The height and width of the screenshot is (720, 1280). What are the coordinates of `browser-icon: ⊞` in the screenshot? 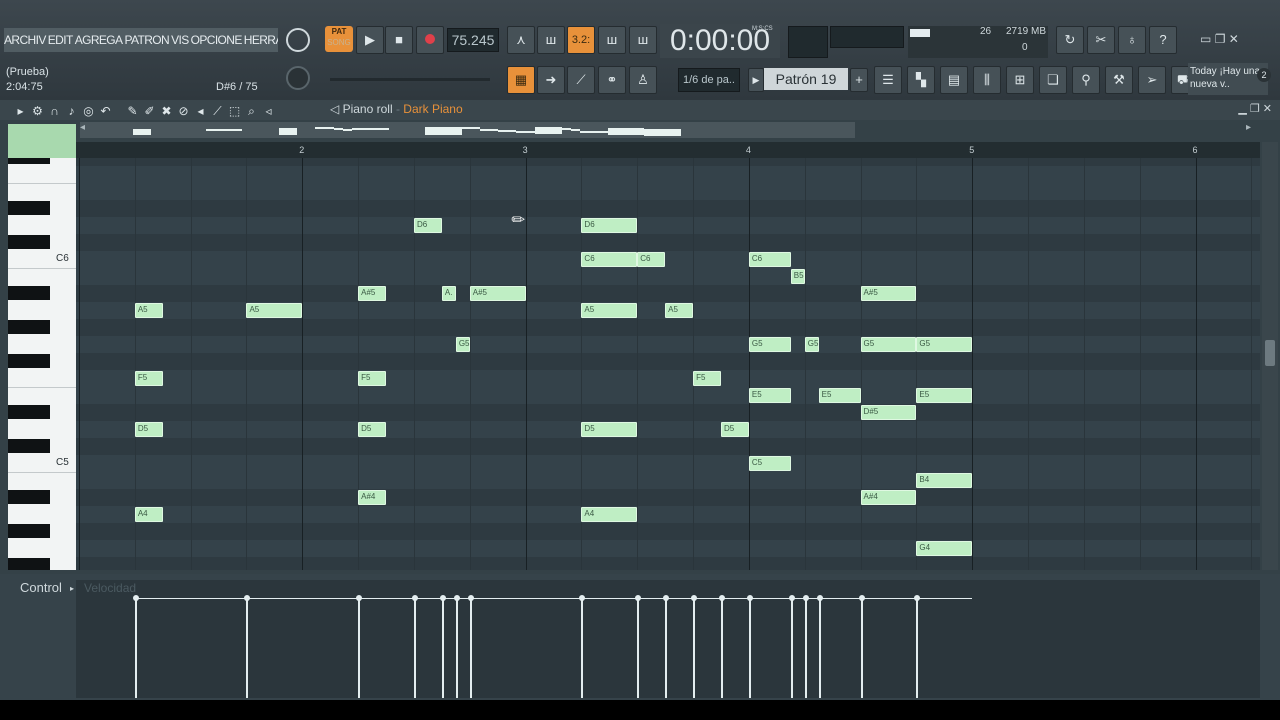 It's located at (1020, 80).